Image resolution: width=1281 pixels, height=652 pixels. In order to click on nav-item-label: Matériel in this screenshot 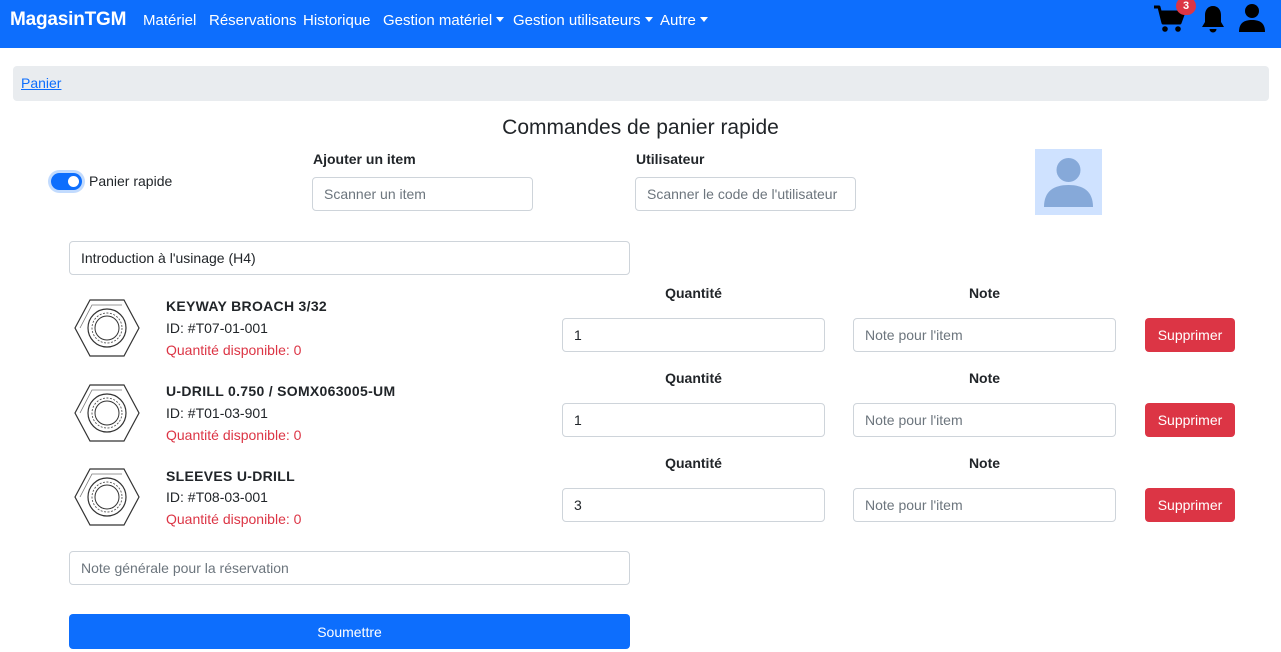, I will do `click(170, 20)`.